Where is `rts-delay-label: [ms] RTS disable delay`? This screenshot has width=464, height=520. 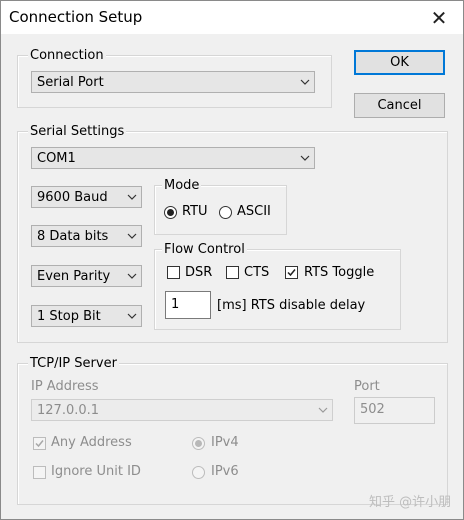
rts-delay-label: [ms] RTS disable delay is located at coordinates (291, 305).